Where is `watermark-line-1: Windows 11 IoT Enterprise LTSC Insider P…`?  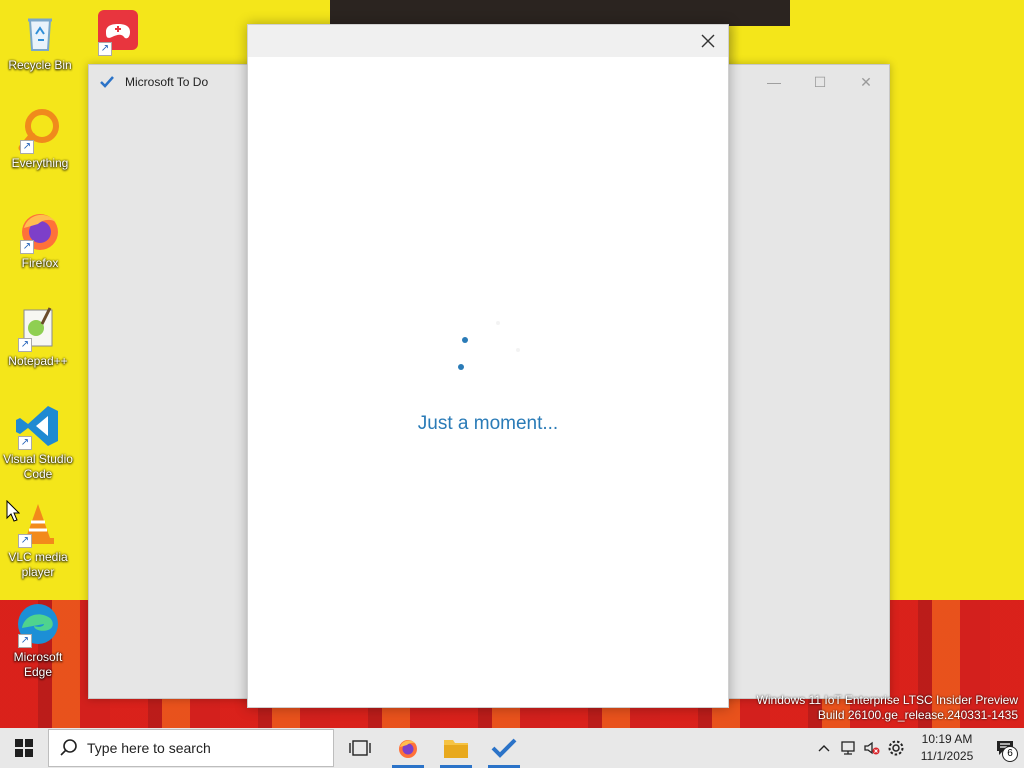 watermark-line-1: Windows 11 IoT Enterprise LTSC Insider P… is located at coordinates (887, 700).